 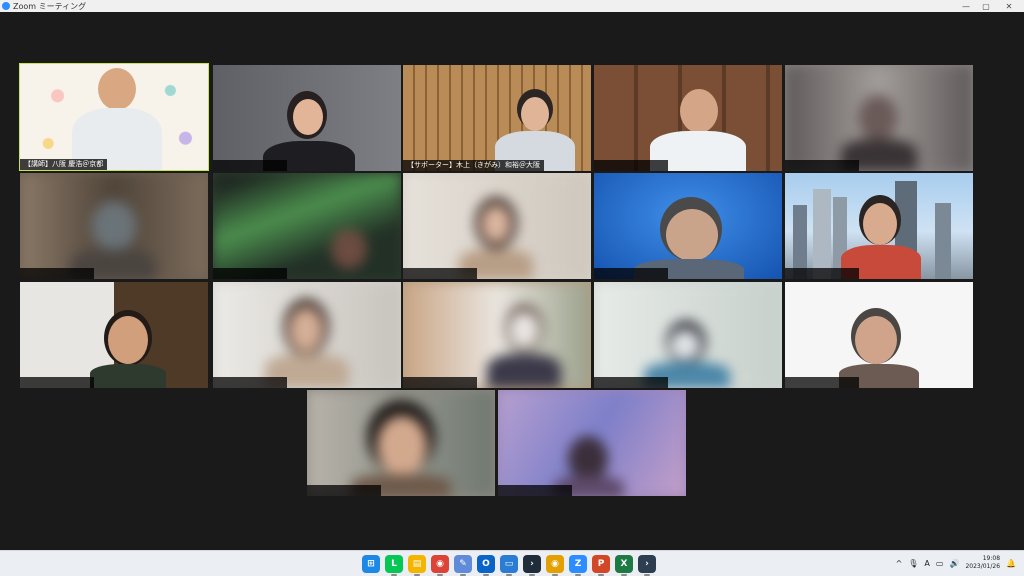 I want to click on participant-name-label: 【サポーター】木上（きがみ）和裕＠大阪, so click(x=473, y=165).